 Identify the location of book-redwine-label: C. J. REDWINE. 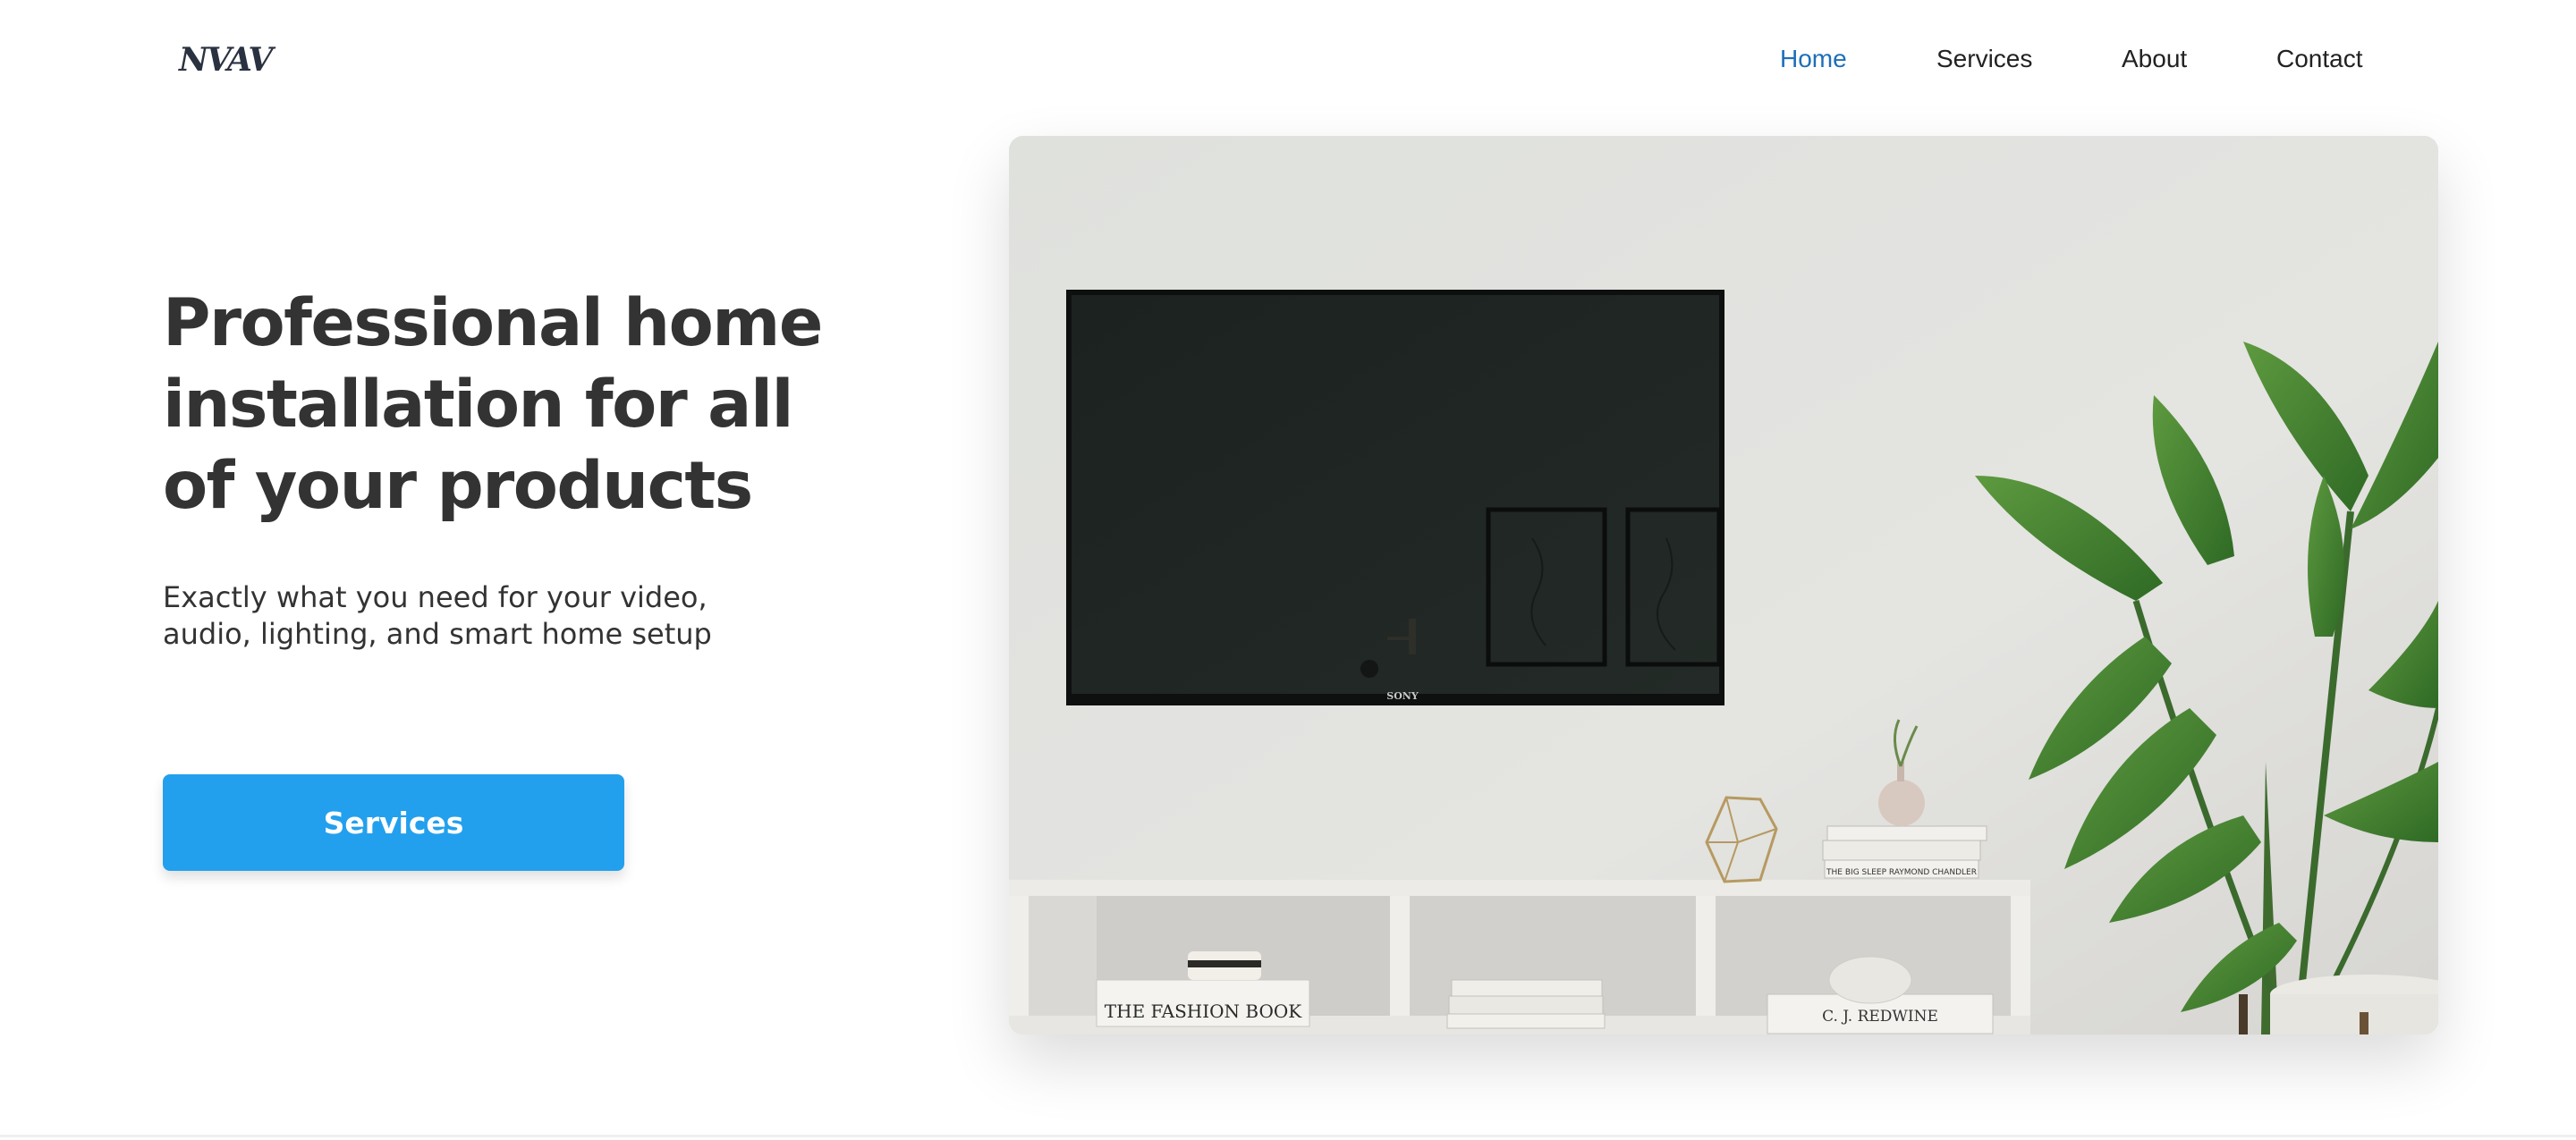
(1880, 1017).